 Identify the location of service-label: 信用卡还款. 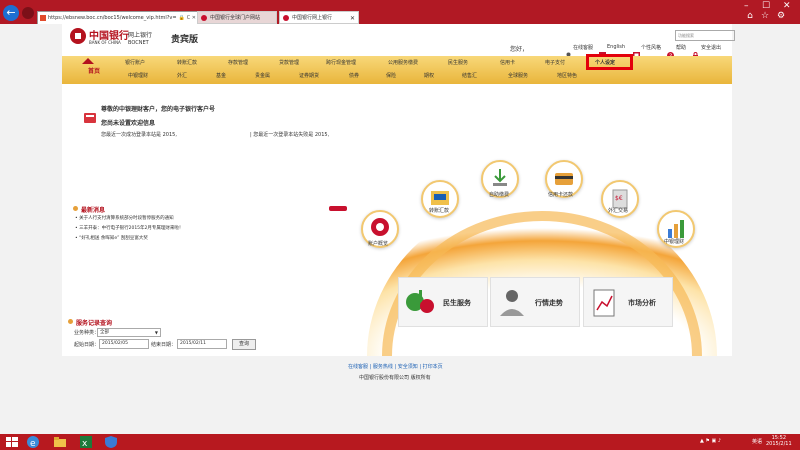
(560, 194).